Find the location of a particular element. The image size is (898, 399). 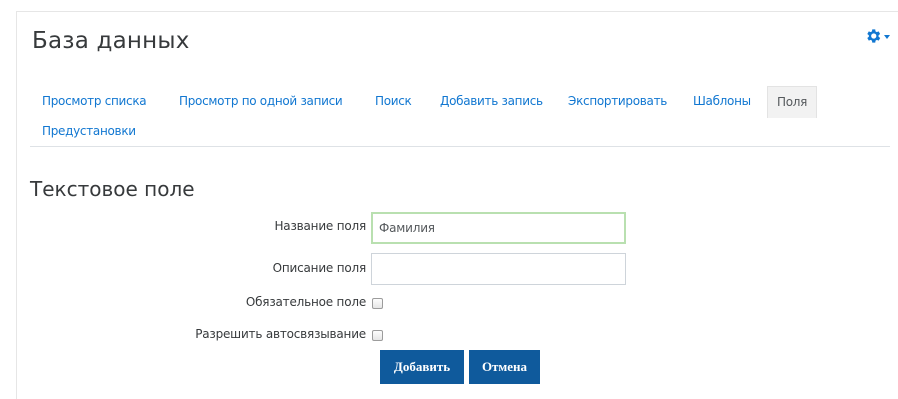

tab-list-view: Просмотр списка is located at coordinates (94, 101).